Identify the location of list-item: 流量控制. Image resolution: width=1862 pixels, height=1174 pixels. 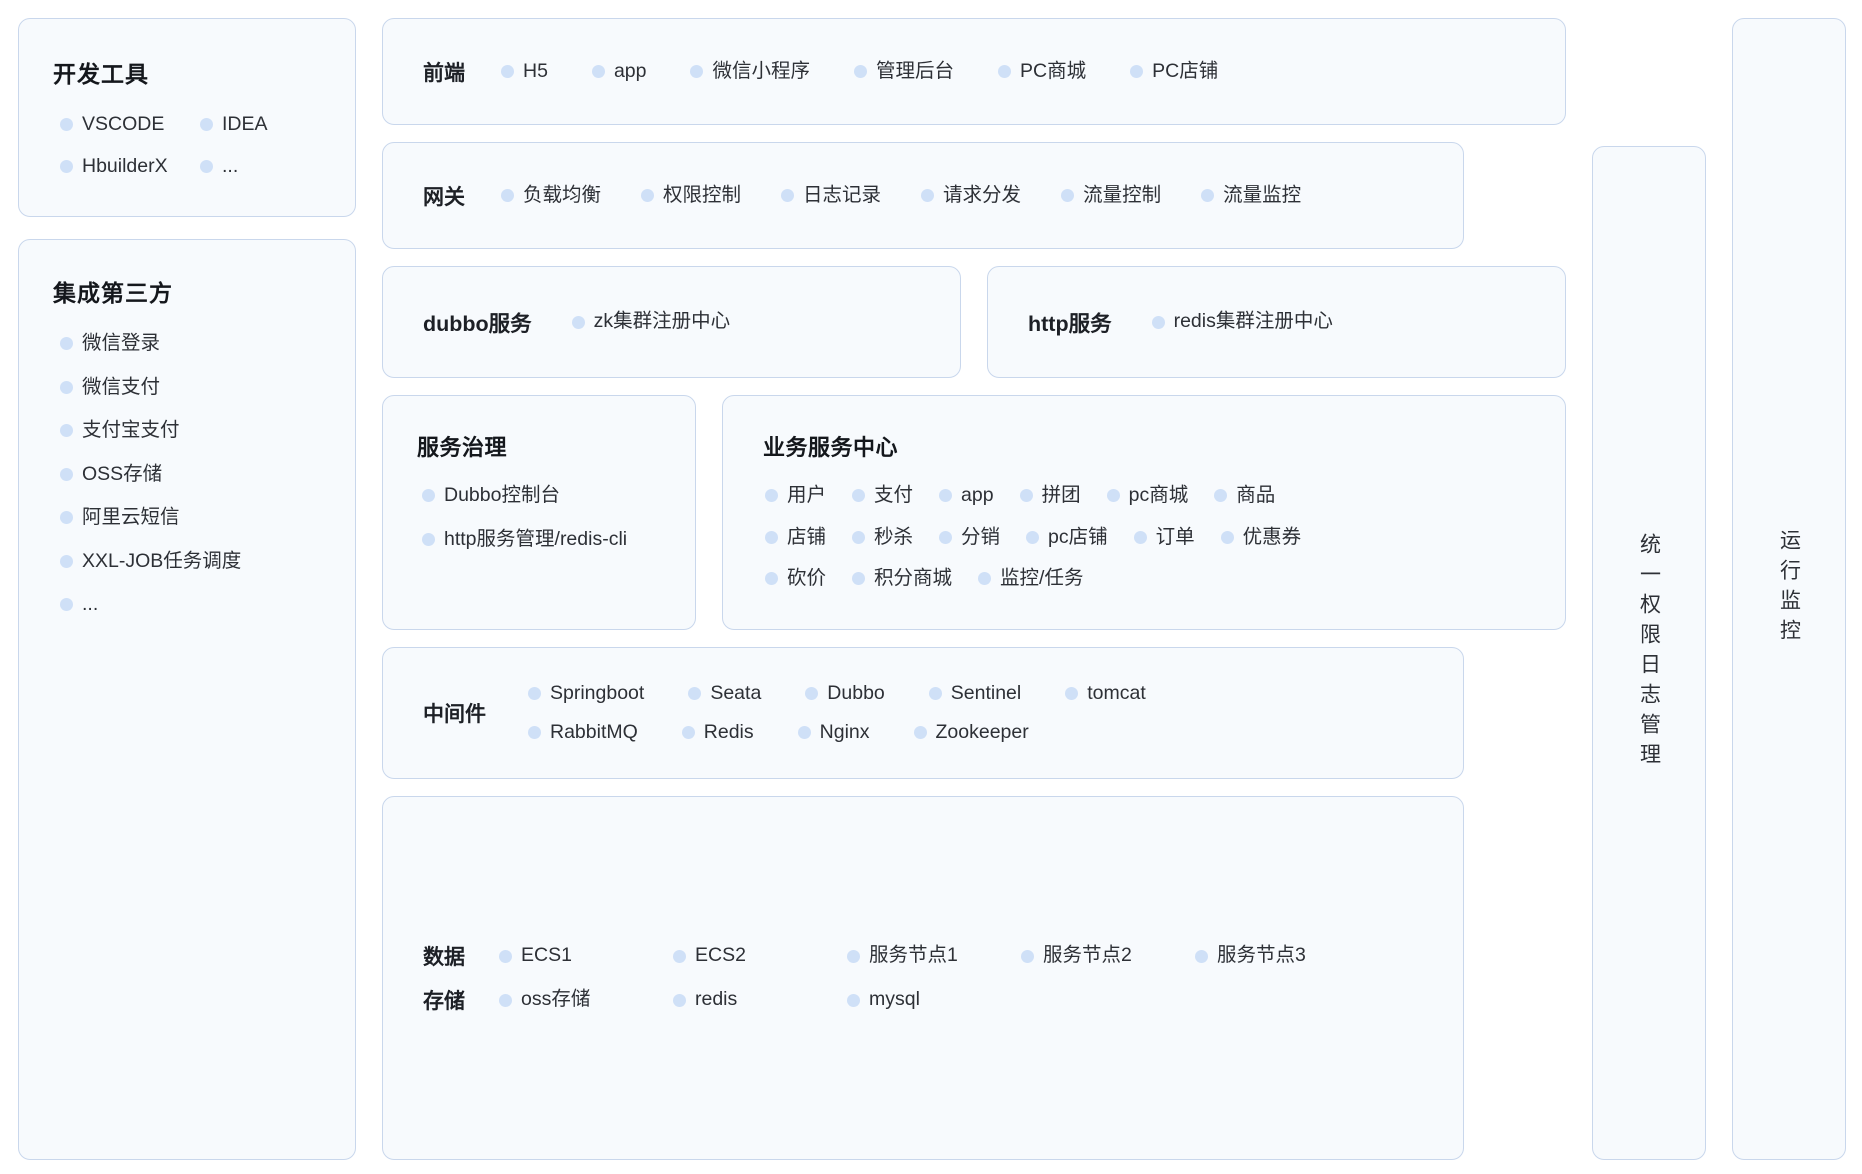
(1111, 195).